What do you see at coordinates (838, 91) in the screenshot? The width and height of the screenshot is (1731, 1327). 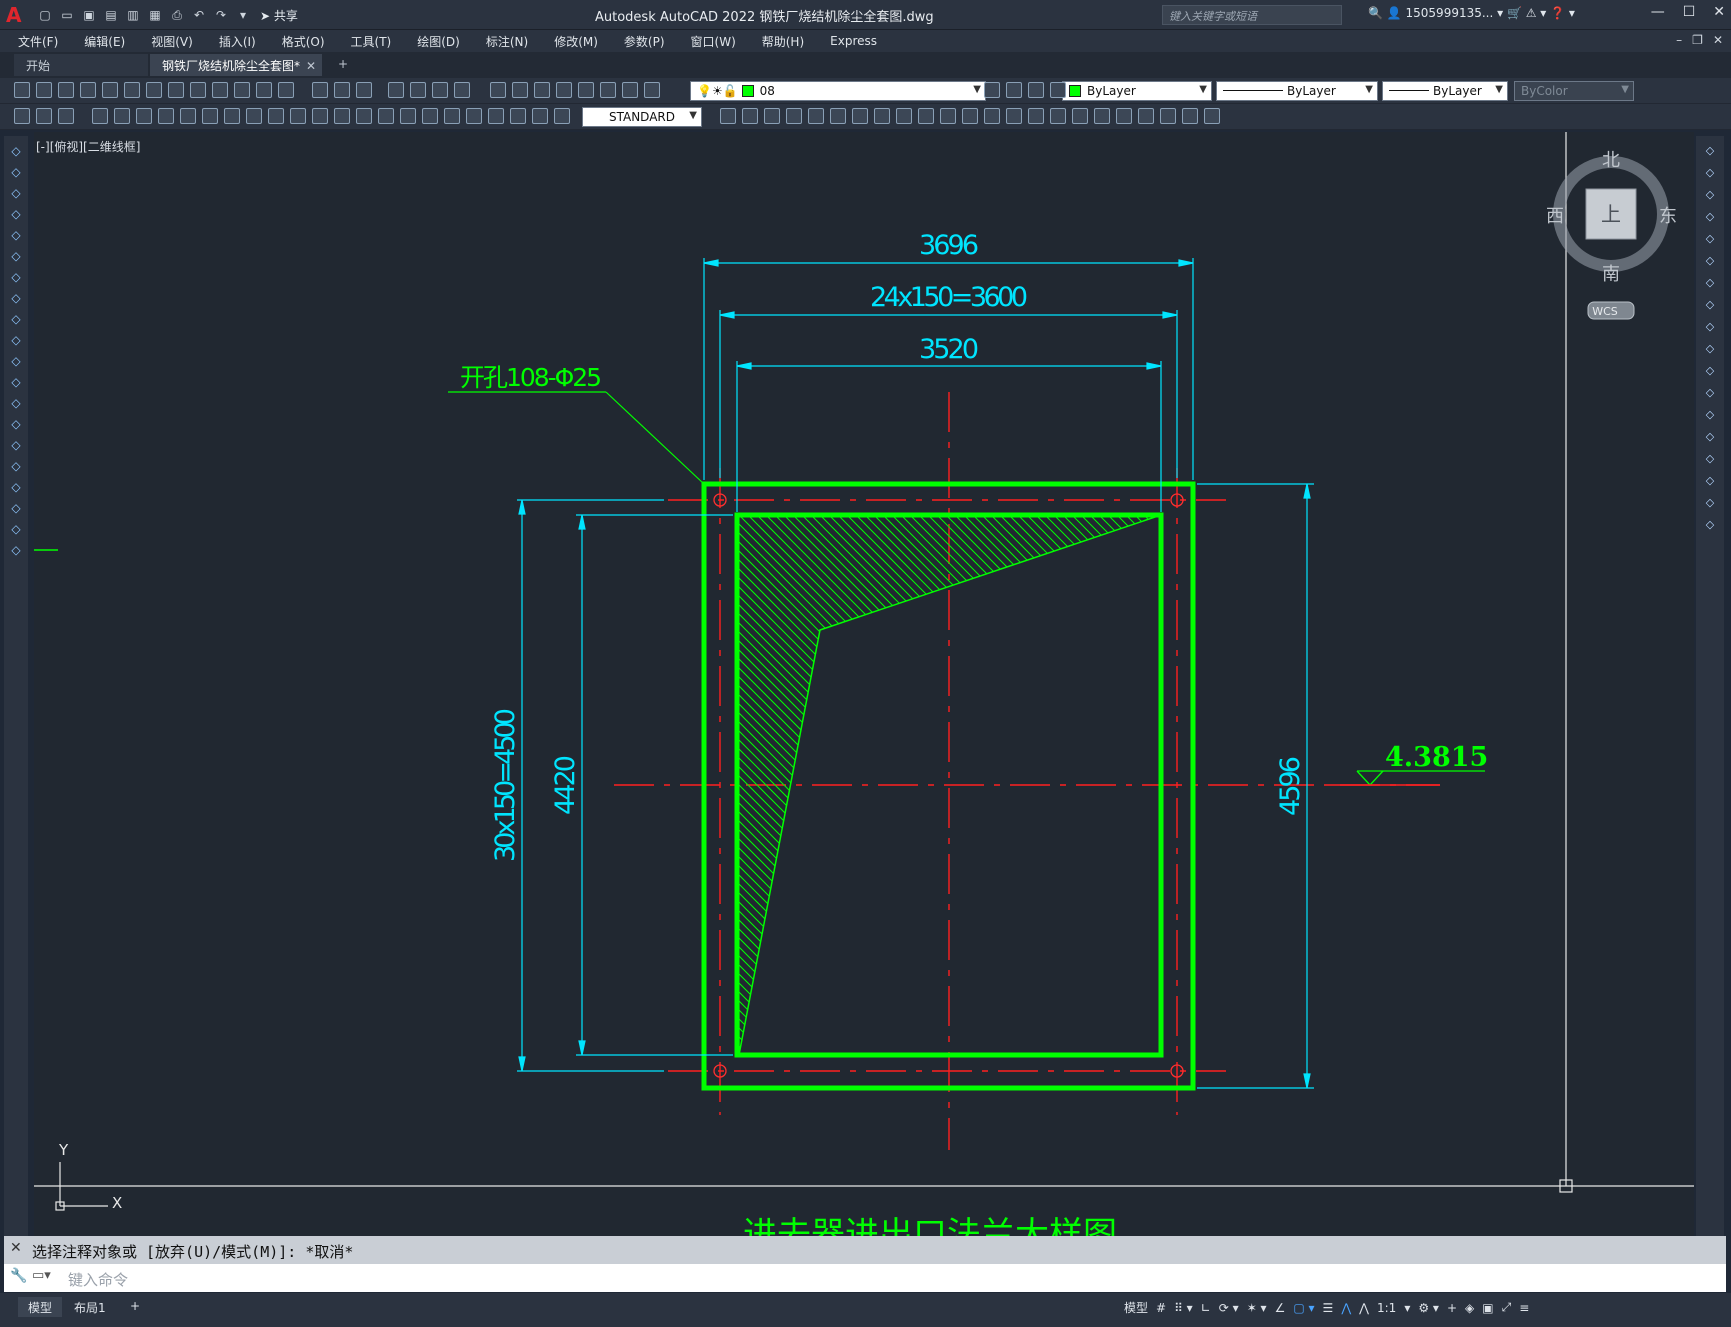 I see `layer-dropdown: 💡☀🔓 08 ▼` at bounding box center [838, 91].